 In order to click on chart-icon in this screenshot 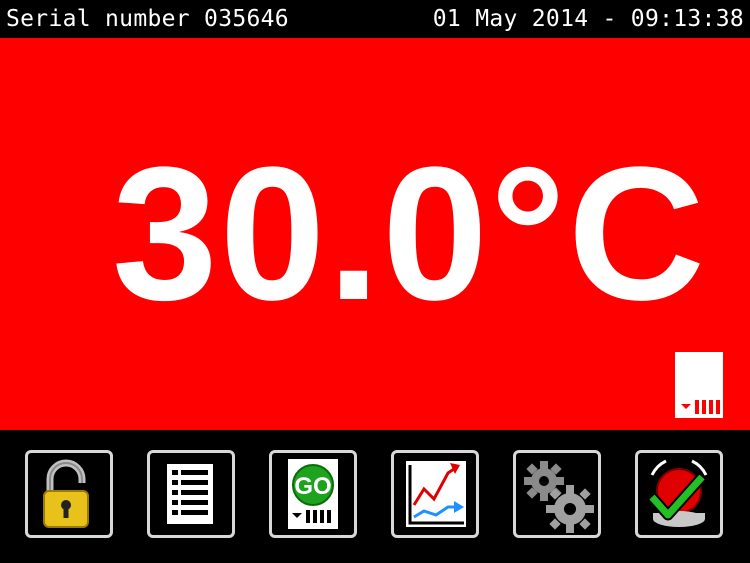, I will do `click(436, 494)`.